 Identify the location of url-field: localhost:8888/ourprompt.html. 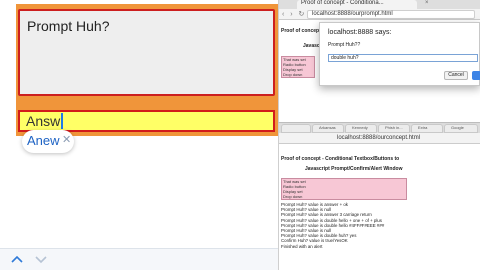
(391, 14).